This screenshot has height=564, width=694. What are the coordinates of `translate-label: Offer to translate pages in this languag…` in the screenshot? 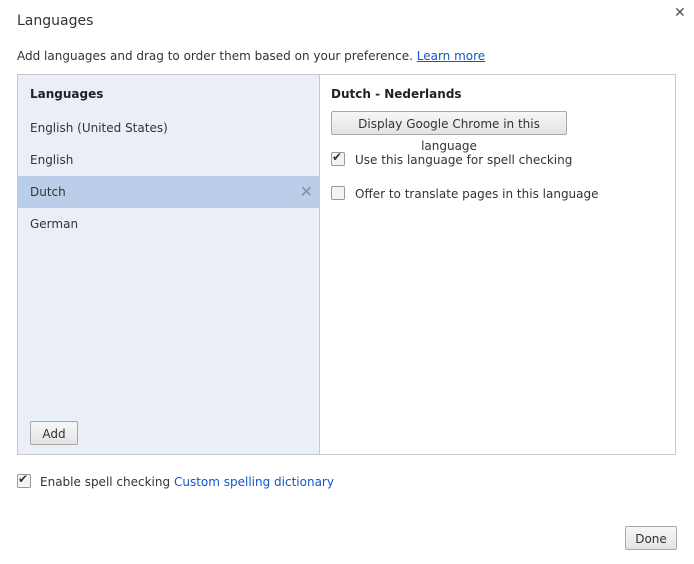 It's located at (477, 194).